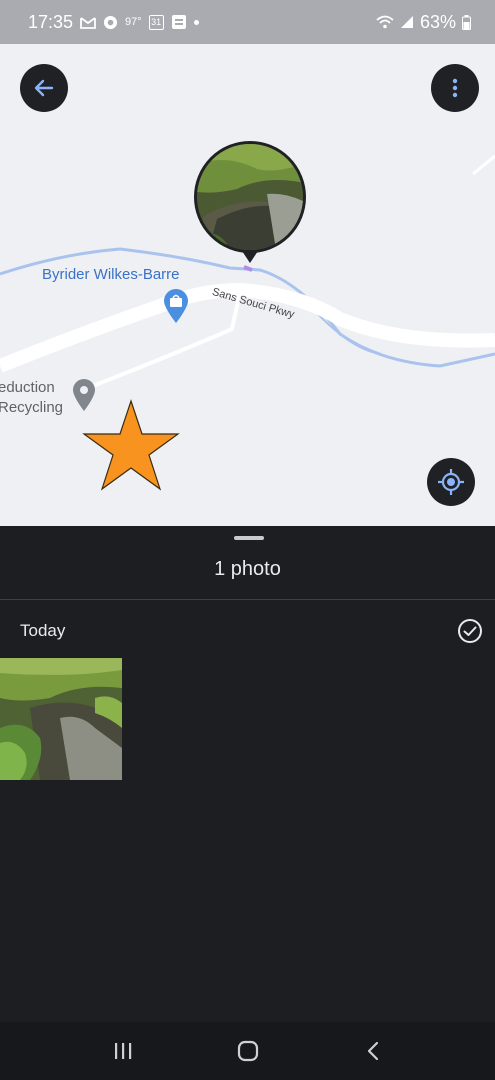 The height and width of the screenshot is (1080, 495). I want to click on photo-map-pin, so click(250, 197).